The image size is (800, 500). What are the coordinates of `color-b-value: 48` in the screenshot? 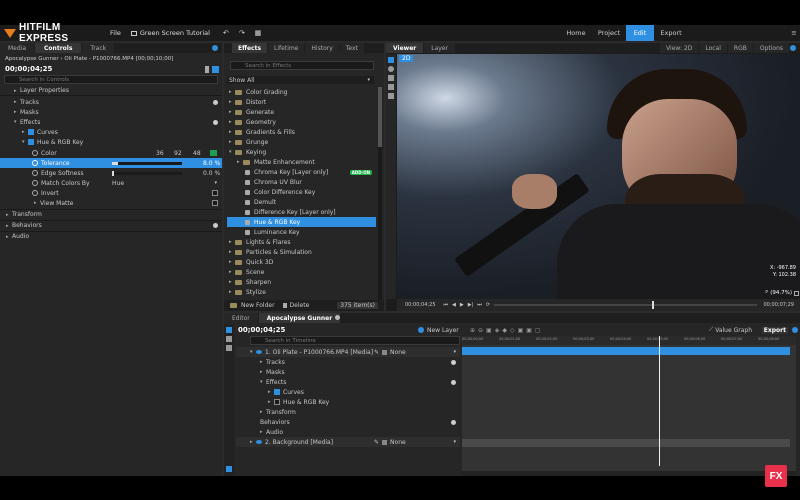 It's located at (197, 153).